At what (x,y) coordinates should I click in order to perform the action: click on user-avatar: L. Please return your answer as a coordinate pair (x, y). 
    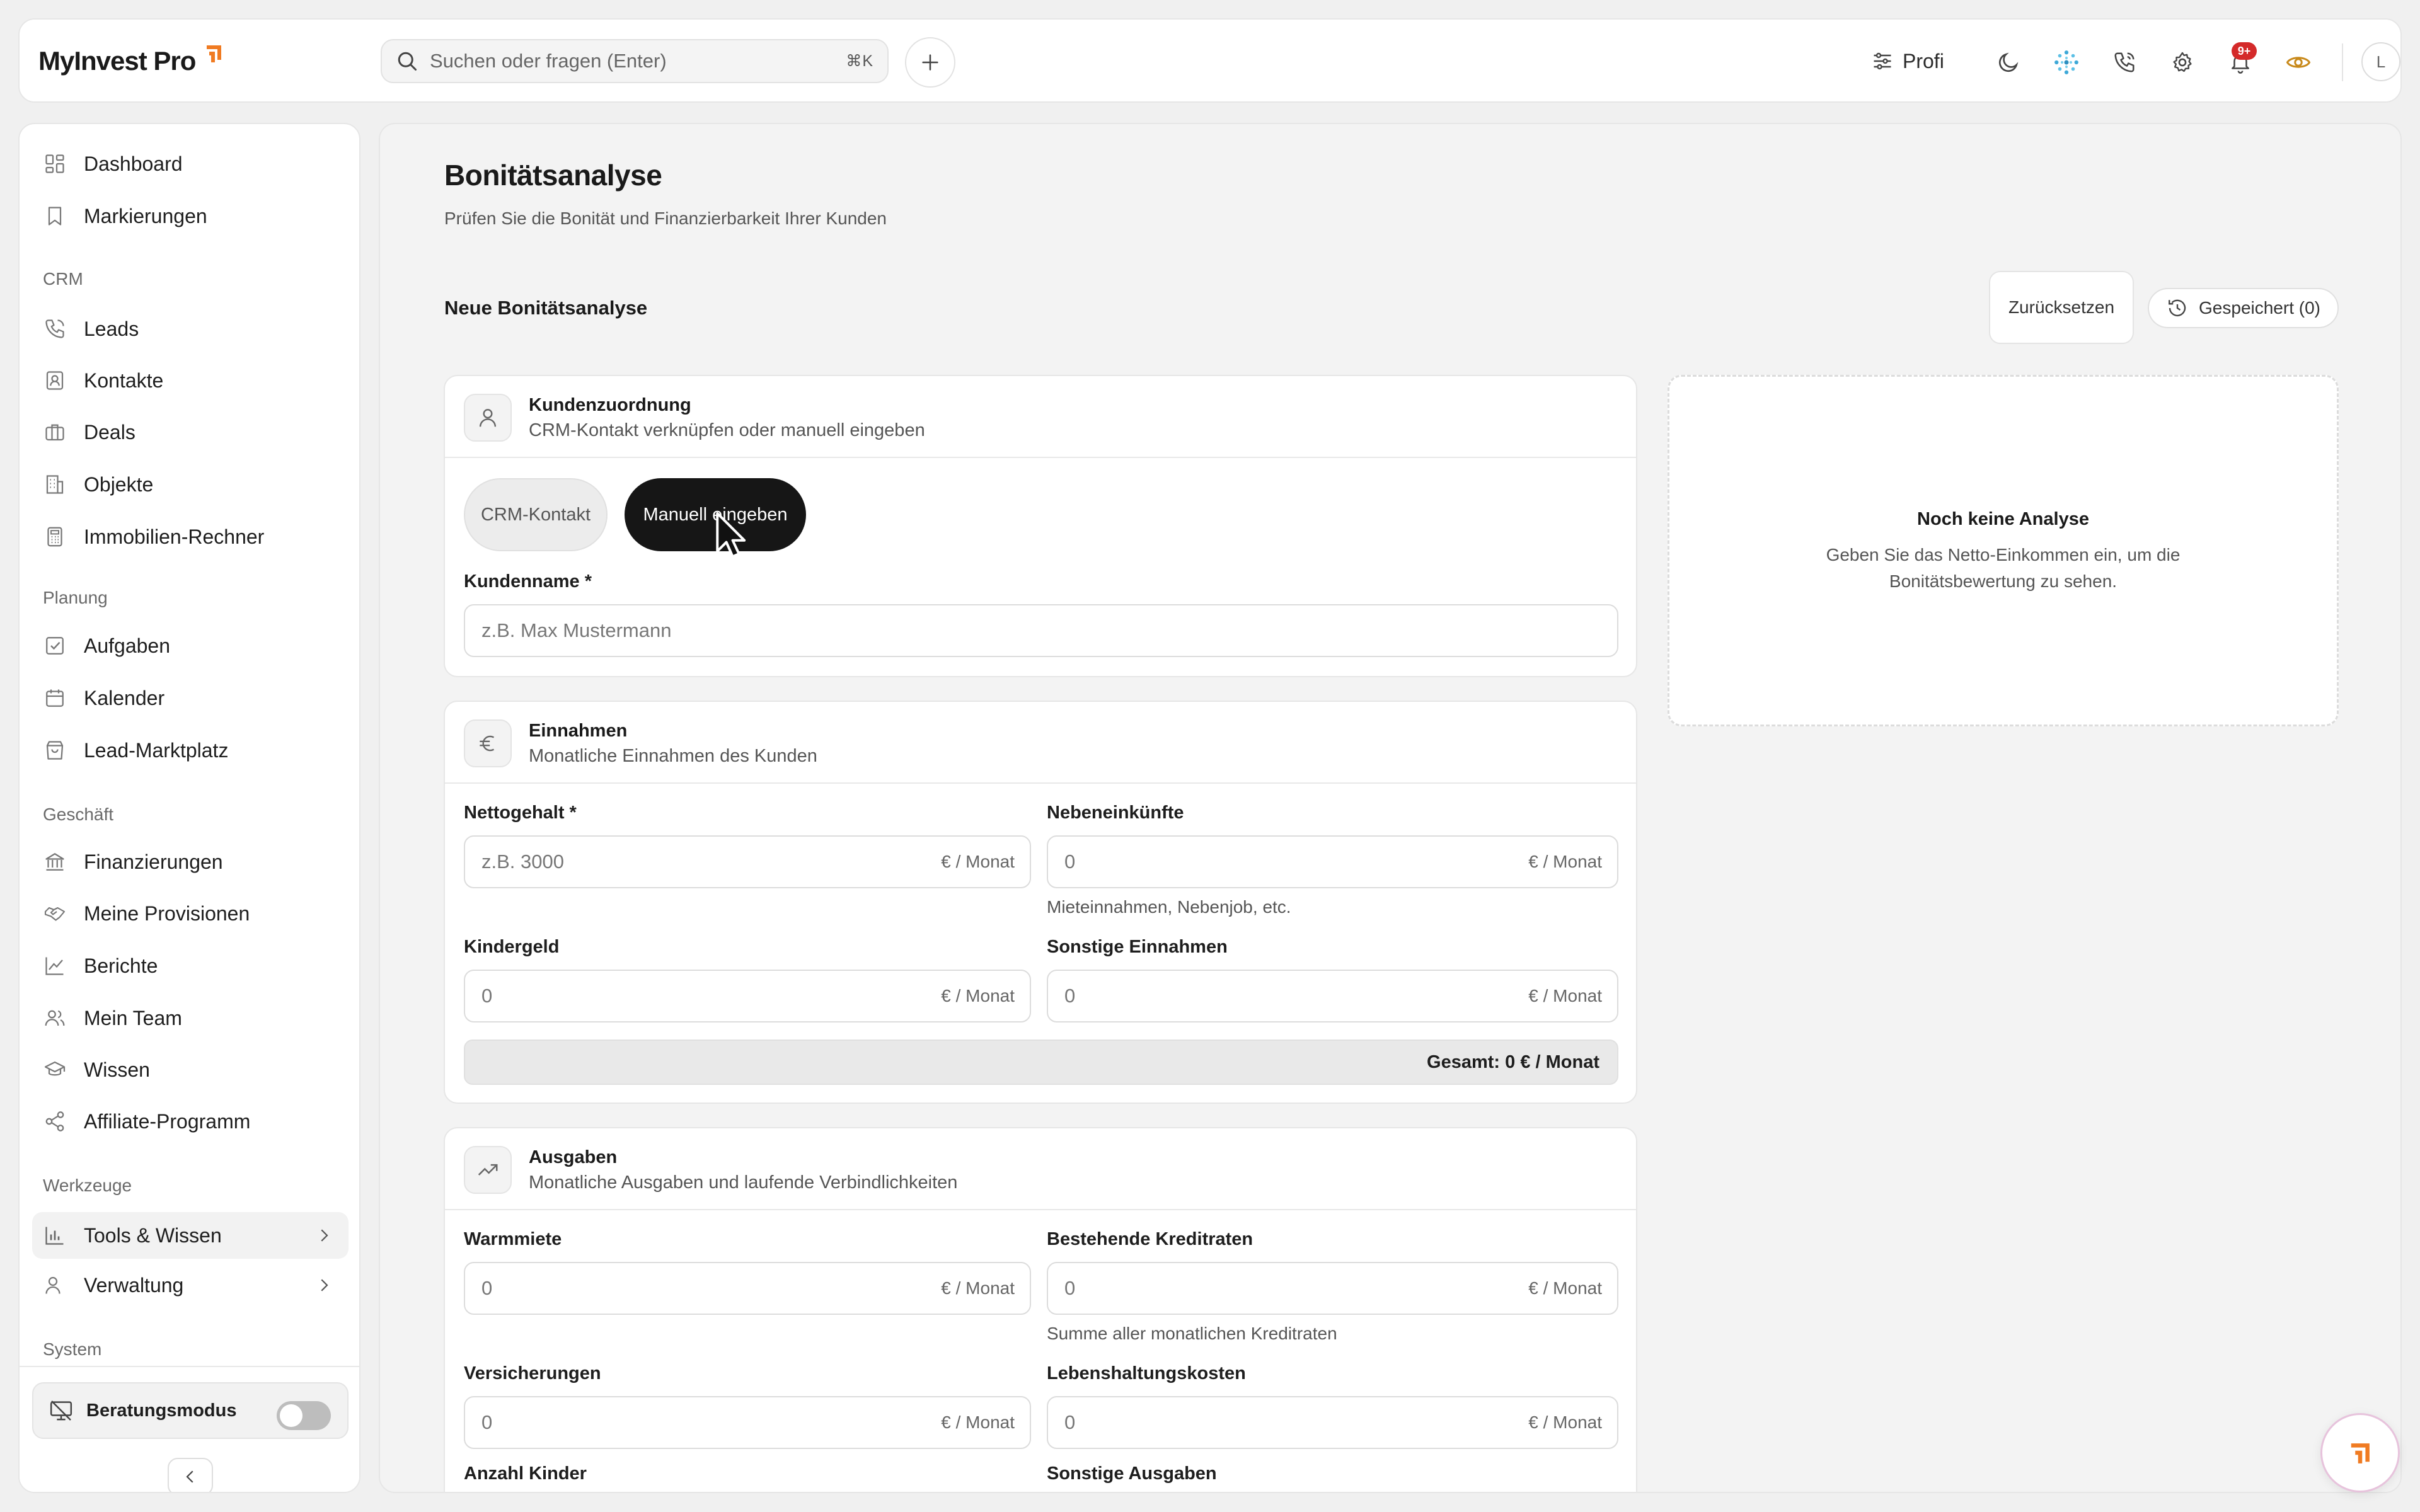
    Looking at the image, I should click on (2381, 61).